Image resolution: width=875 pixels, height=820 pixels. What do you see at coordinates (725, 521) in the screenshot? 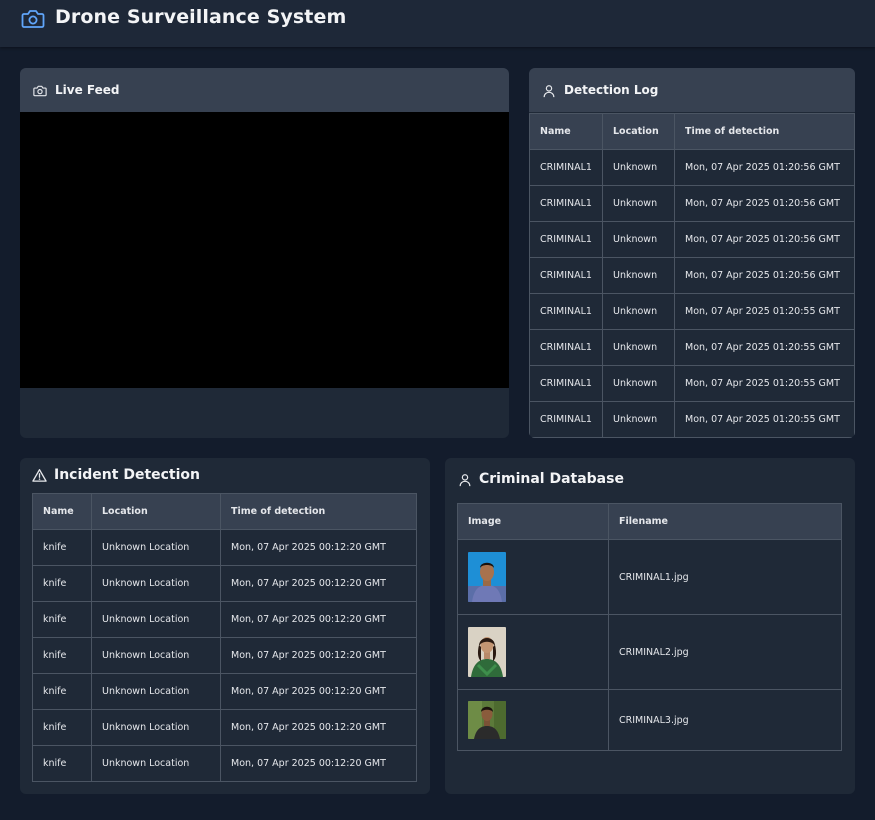
I see `column-header-filename: Filename` at bounding box center [725, 521].